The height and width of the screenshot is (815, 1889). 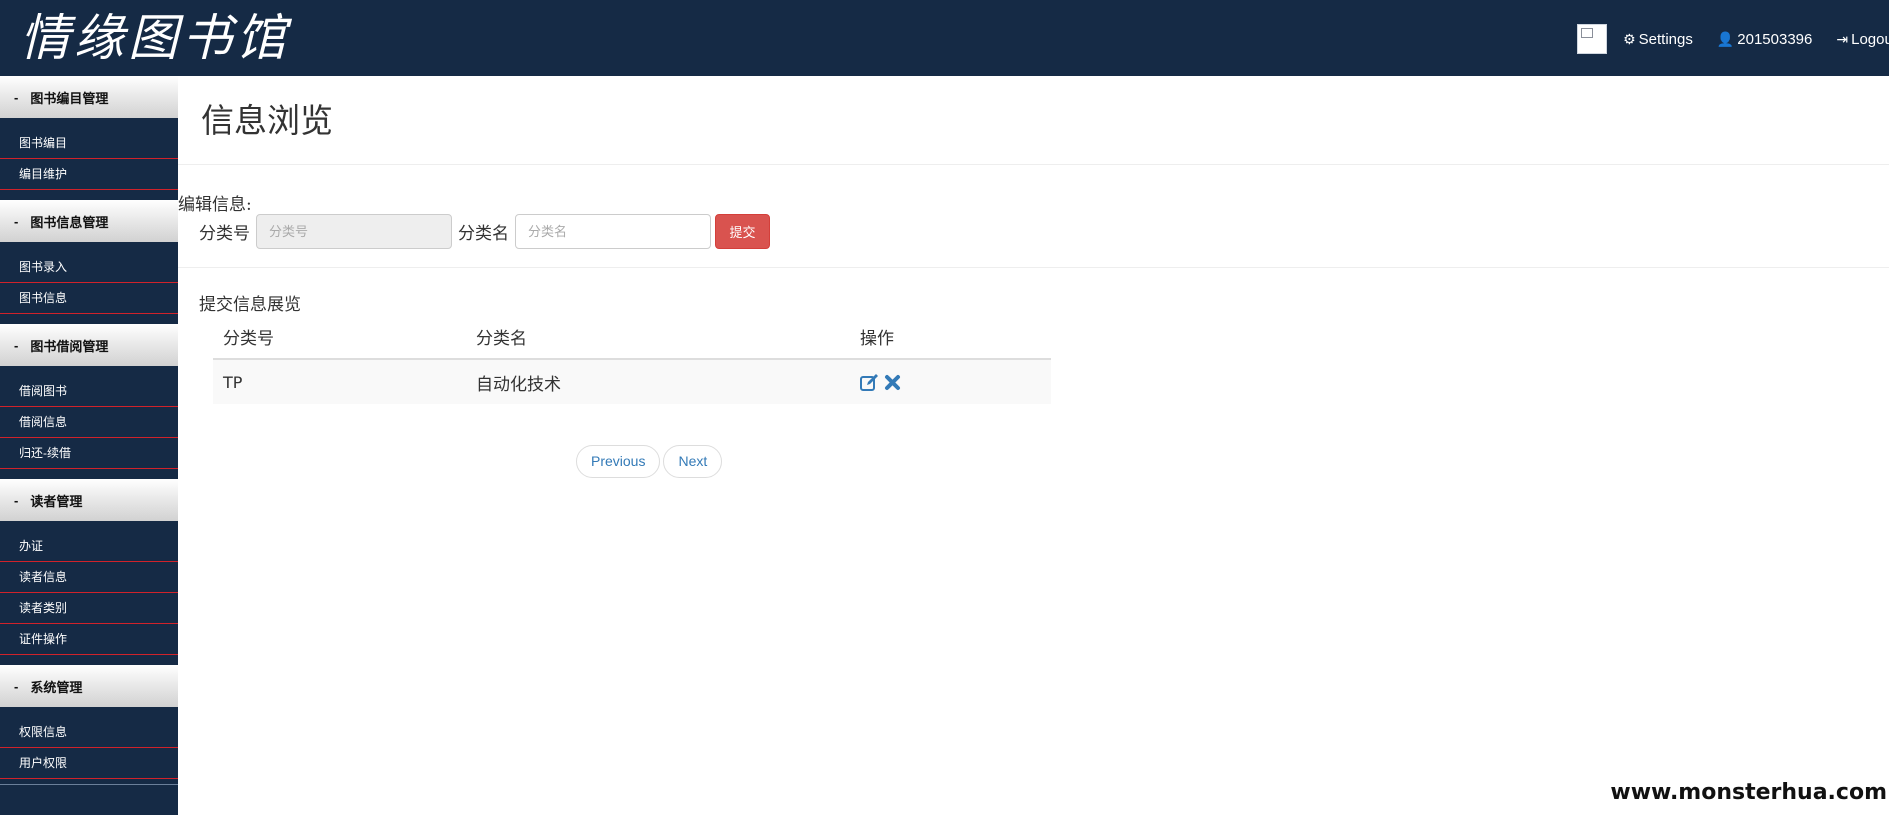 I want to click on code-input, so click(x=354, y=231).